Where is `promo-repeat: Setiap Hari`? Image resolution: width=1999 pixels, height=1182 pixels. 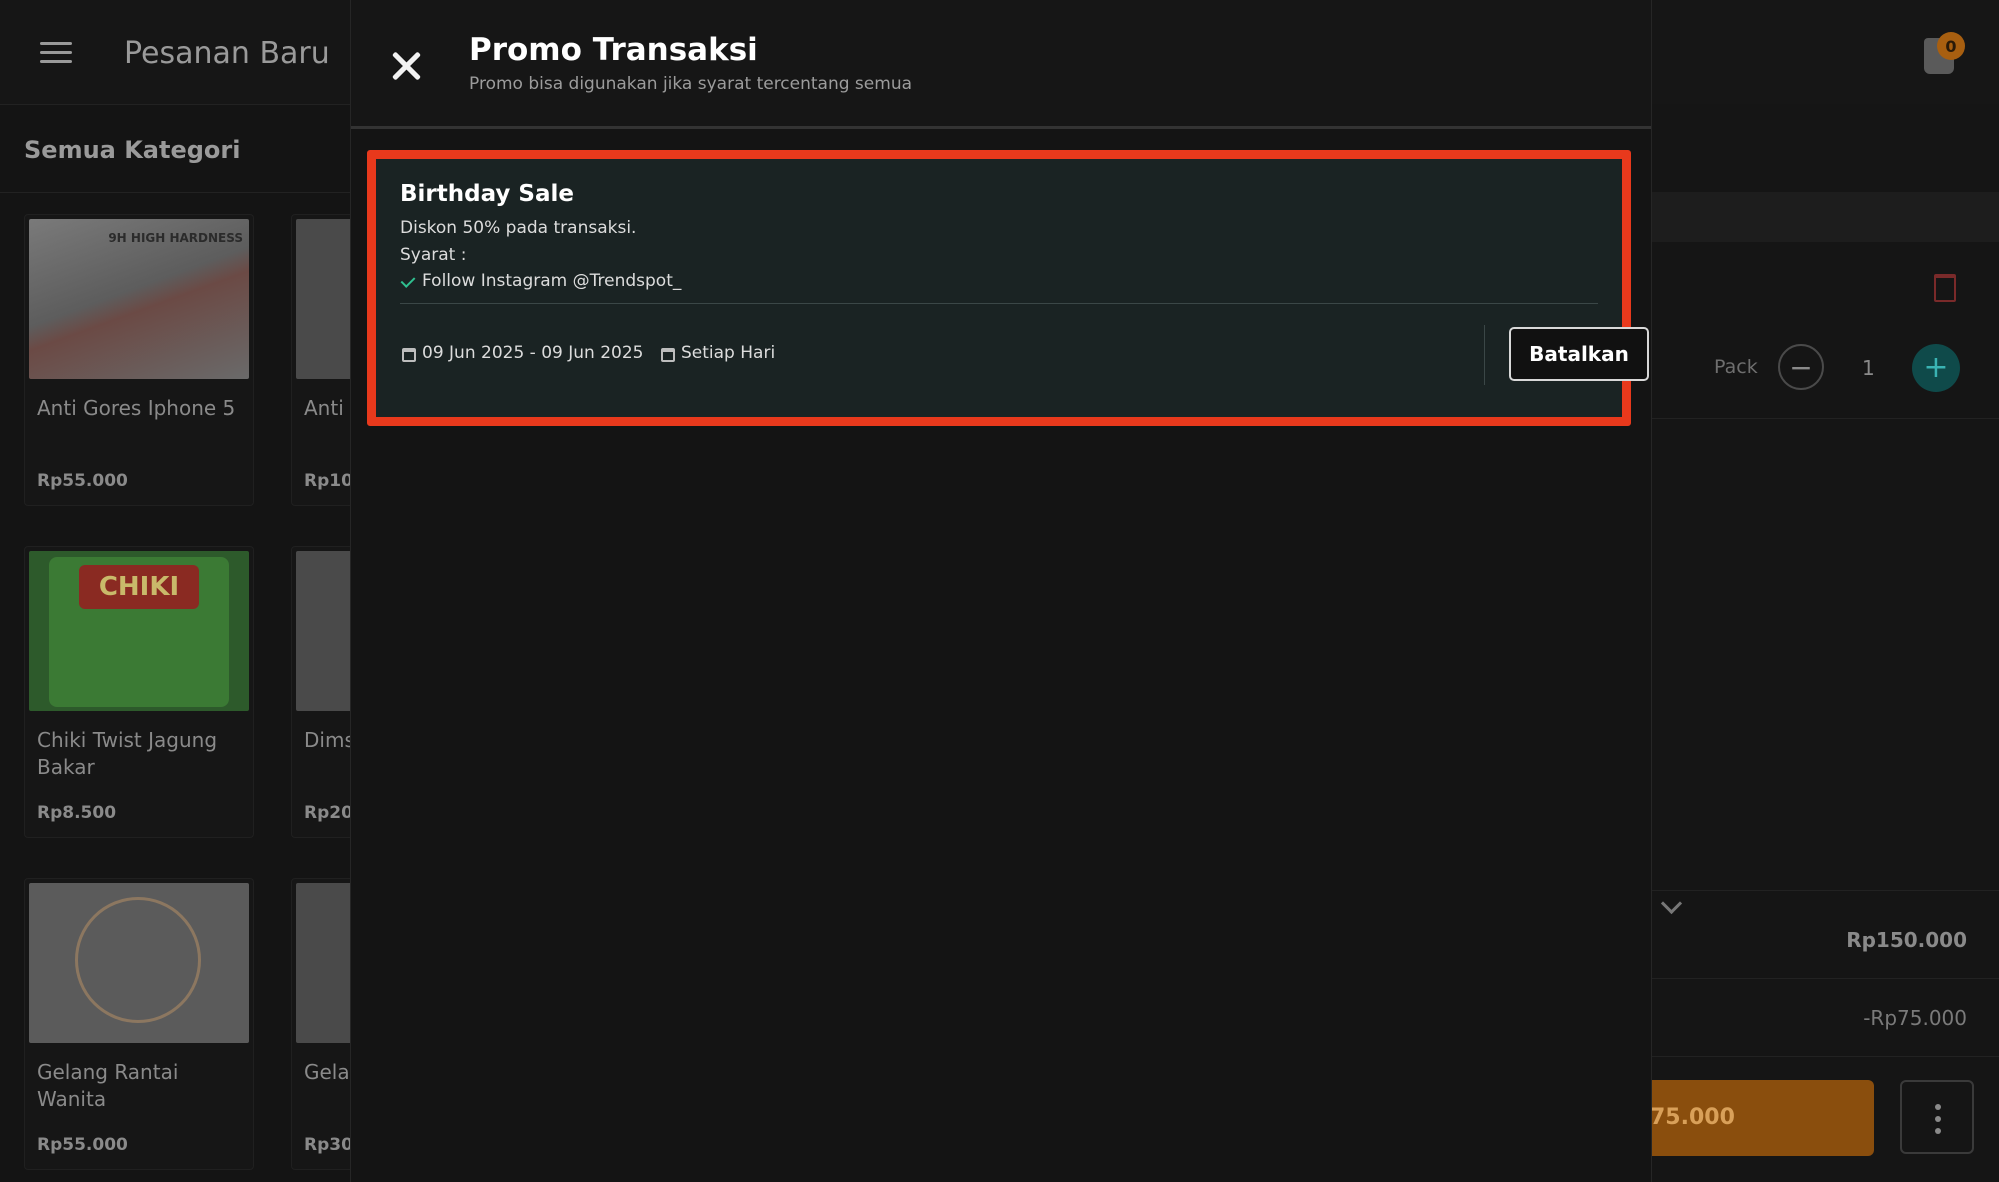 promo-repeat: Setiap Hari is located at coordinates (728, 353).